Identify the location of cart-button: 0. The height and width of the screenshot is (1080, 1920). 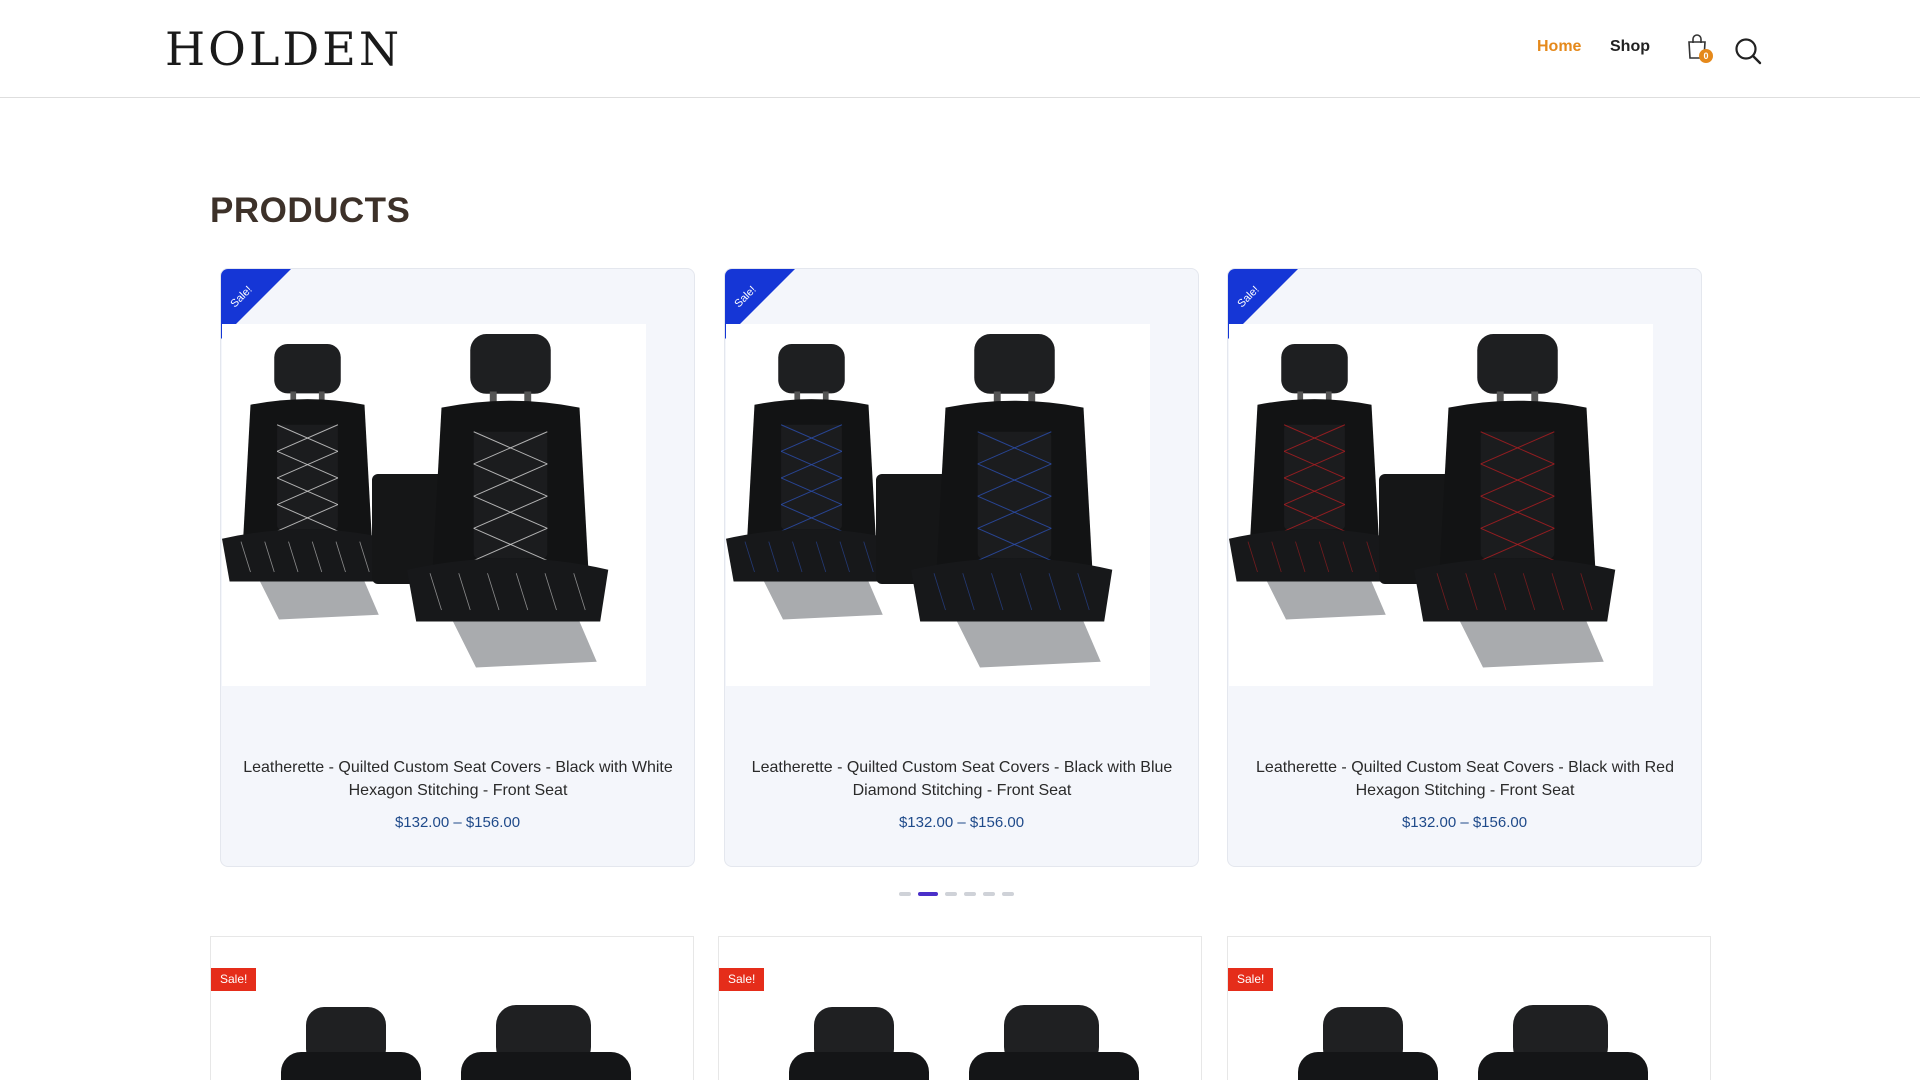
(1699, 50).